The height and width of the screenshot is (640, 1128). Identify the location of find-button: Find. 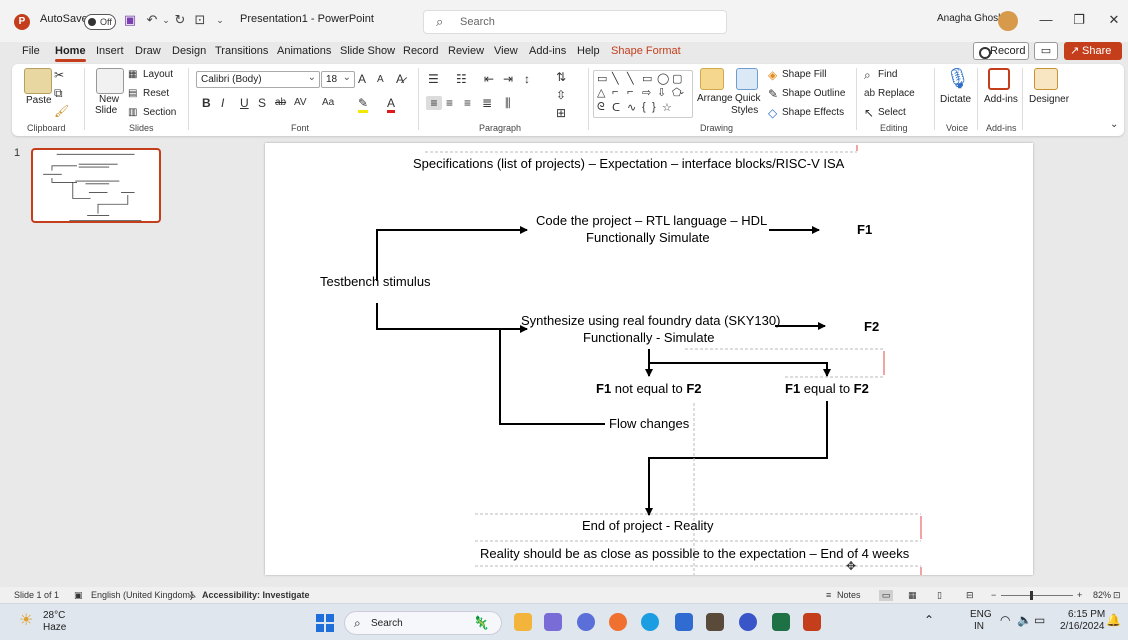
(887, 74).